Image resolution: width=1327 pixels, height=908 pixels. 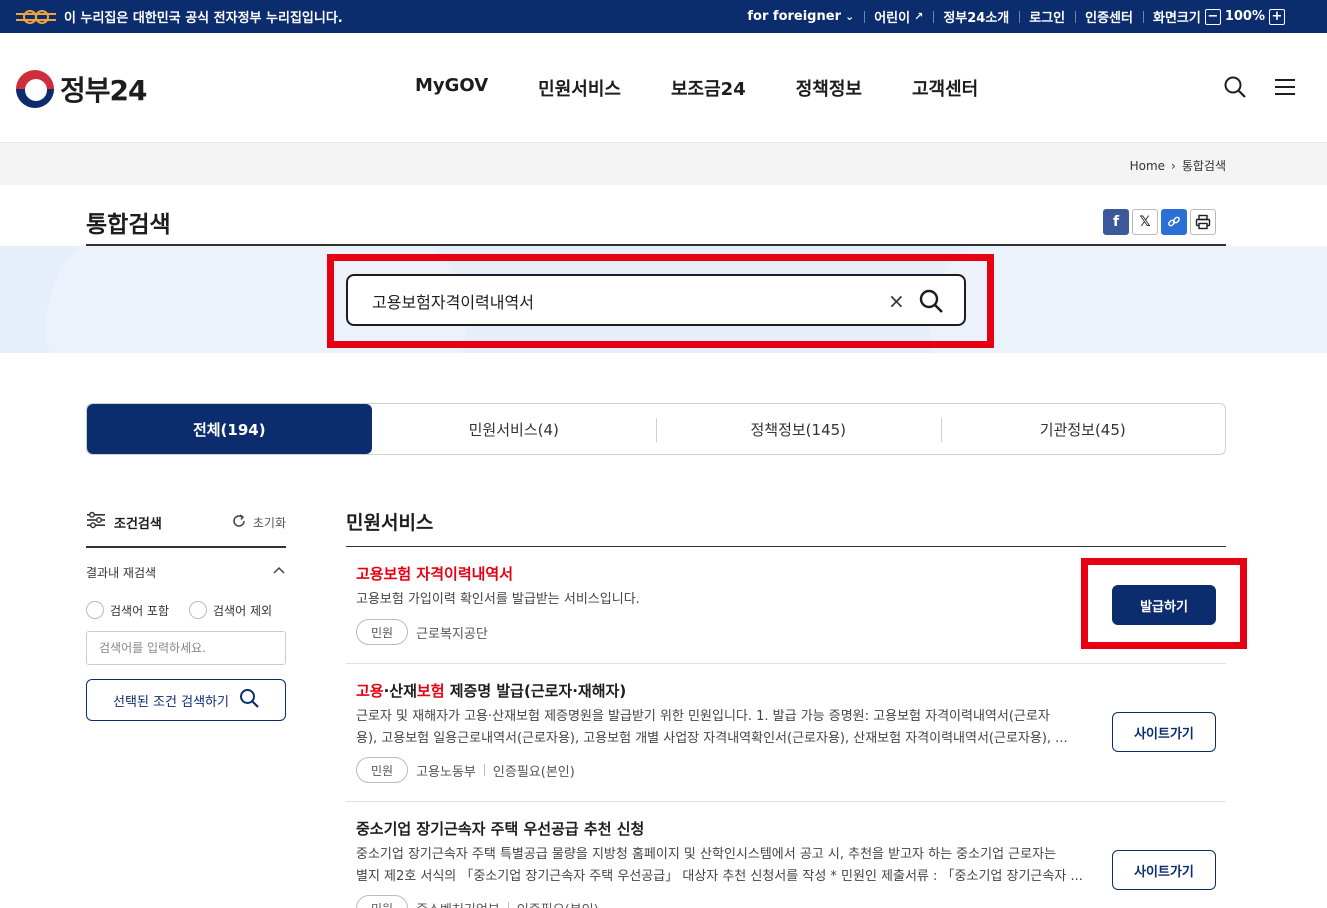 I want to click on result-tabs: 전체(194) 민원서비스(4) 정책정보(145) 기관정보(45), so click(x=656, y=429).